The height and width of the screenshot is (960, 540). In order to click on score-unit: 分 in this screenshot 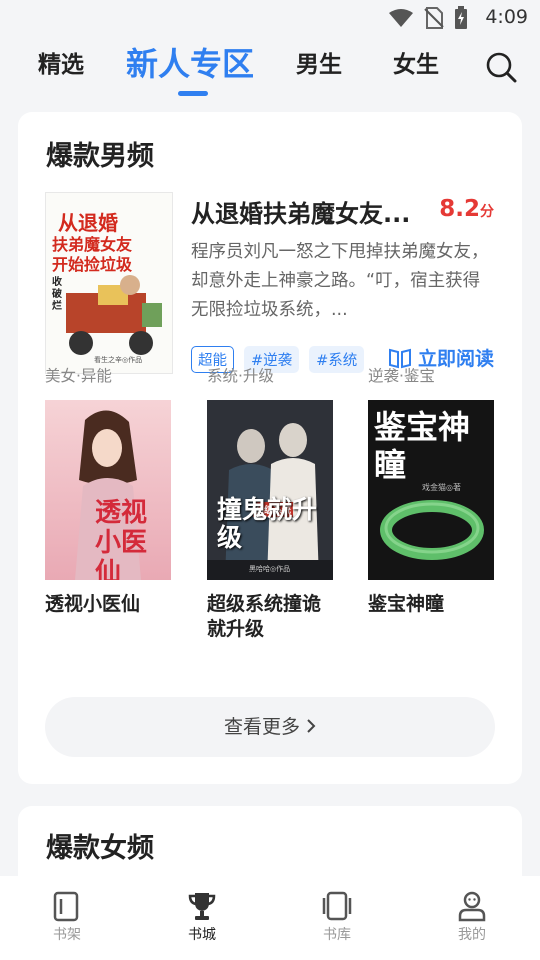, I will do `click(487, 212)`.